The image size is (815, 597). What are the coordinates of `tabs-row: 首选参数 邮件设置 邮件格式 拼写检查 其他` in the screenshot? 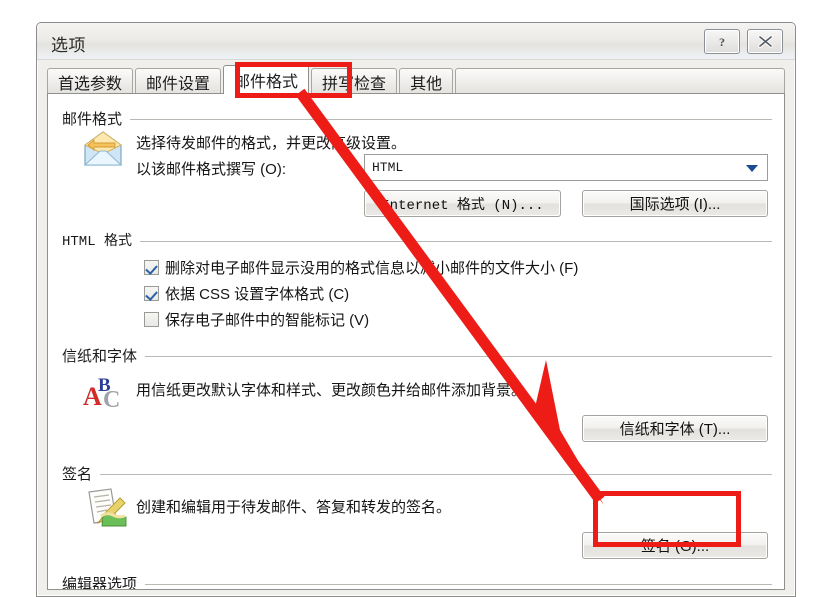 It's located at (416, 79).